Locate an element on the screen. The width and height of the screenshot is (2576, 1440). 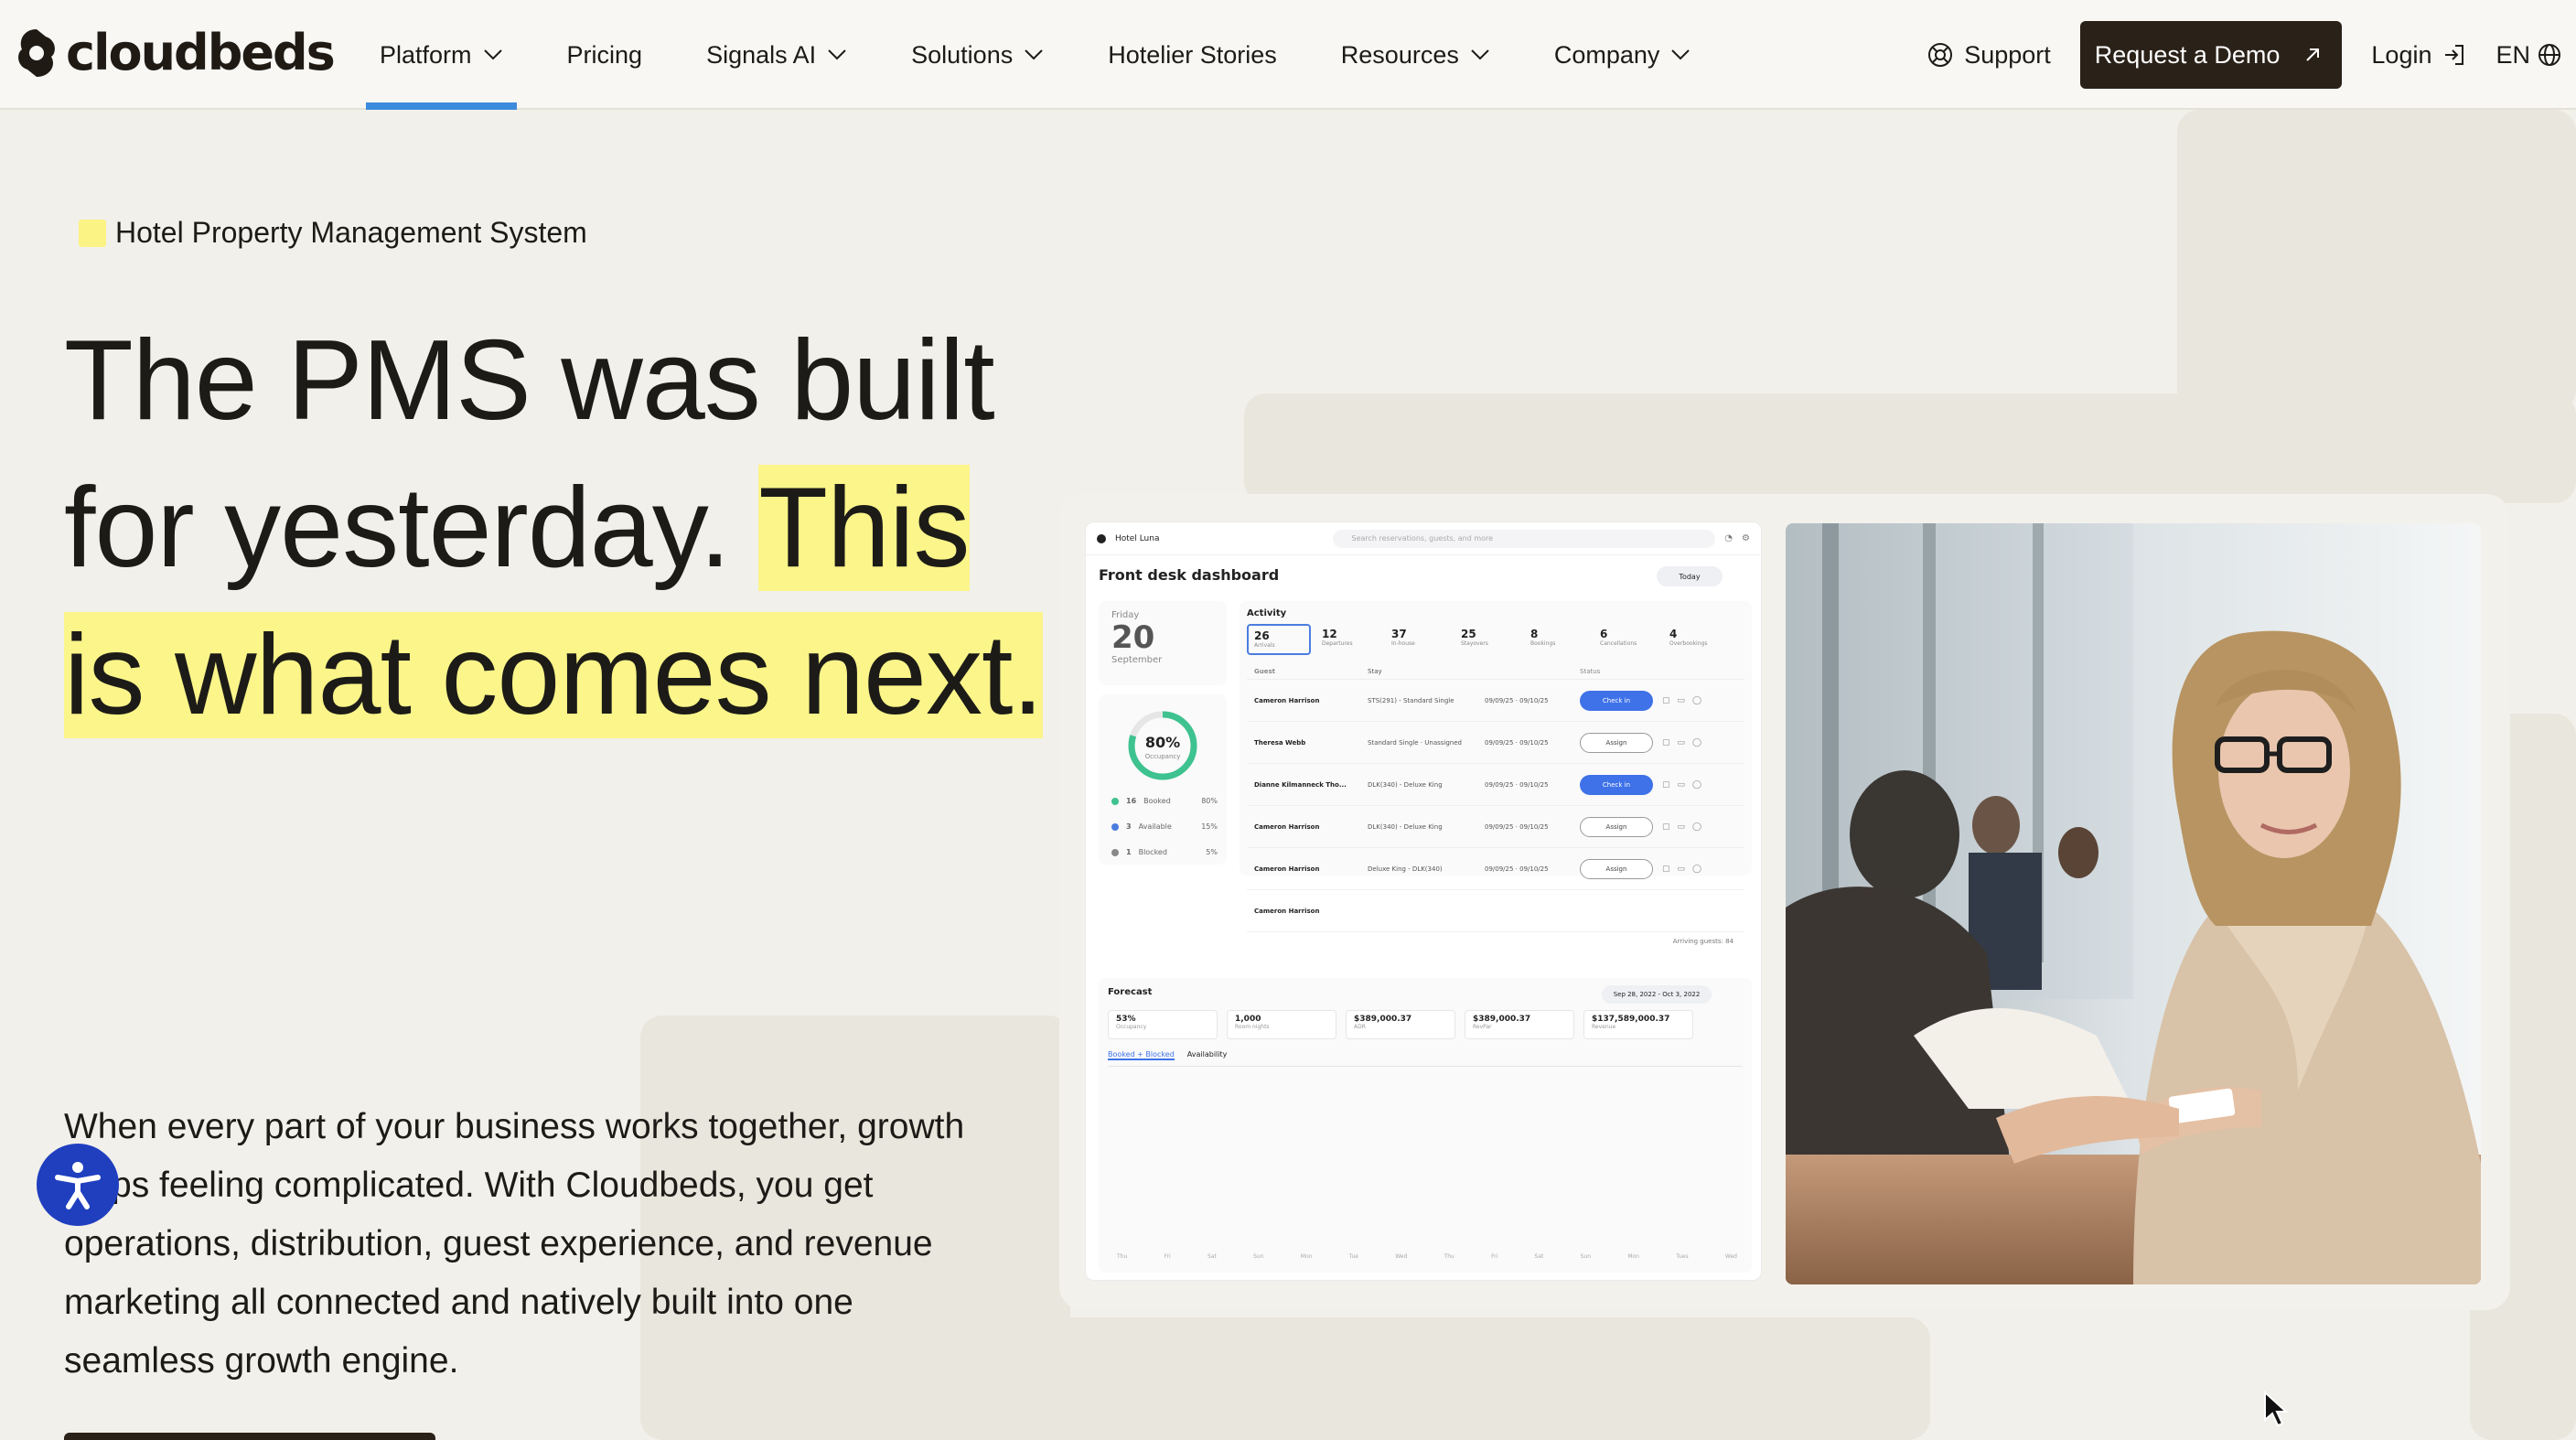
occupancy-row: 16 Booked 80% is located at coordinates (1164, 801).